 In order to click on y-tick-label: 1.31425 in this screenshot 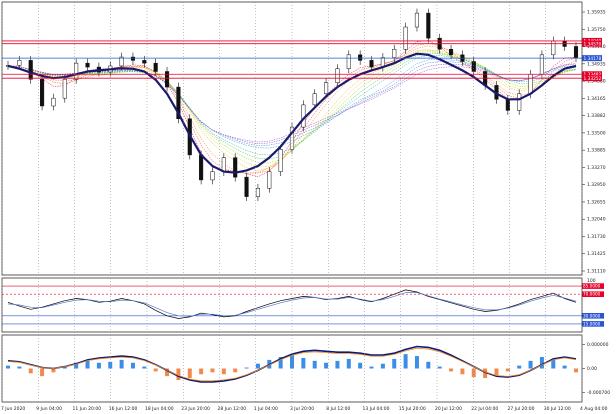, I will do `click(596, 254)`.